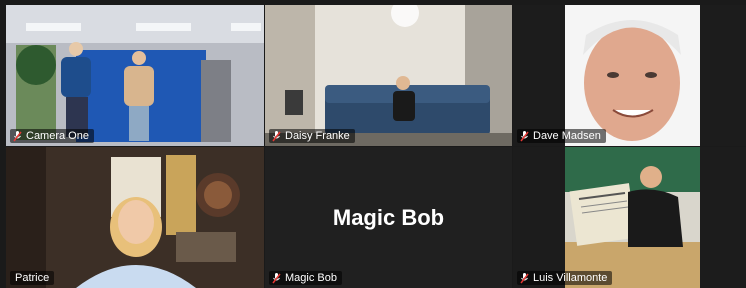 The height and width of the screenshot is (288, 746). I want to click on video-off-name: Magic Bob, so click(388, 217).